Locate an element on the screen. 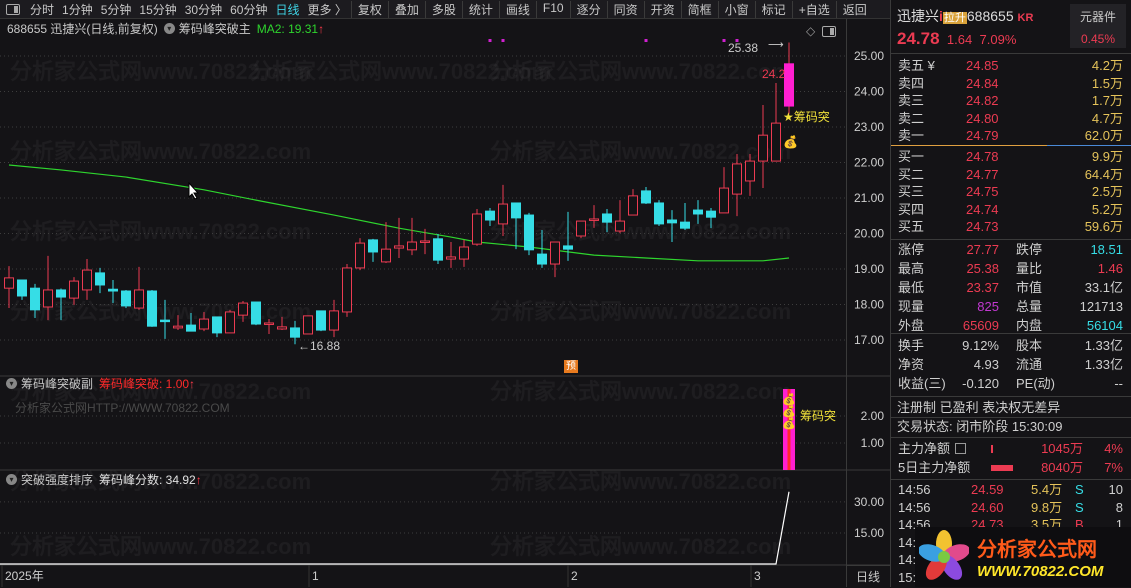 Image resolution: width=1131 pixels, height=588 pixels. toolbar-button: F10 is located at coordinates (552, 9).